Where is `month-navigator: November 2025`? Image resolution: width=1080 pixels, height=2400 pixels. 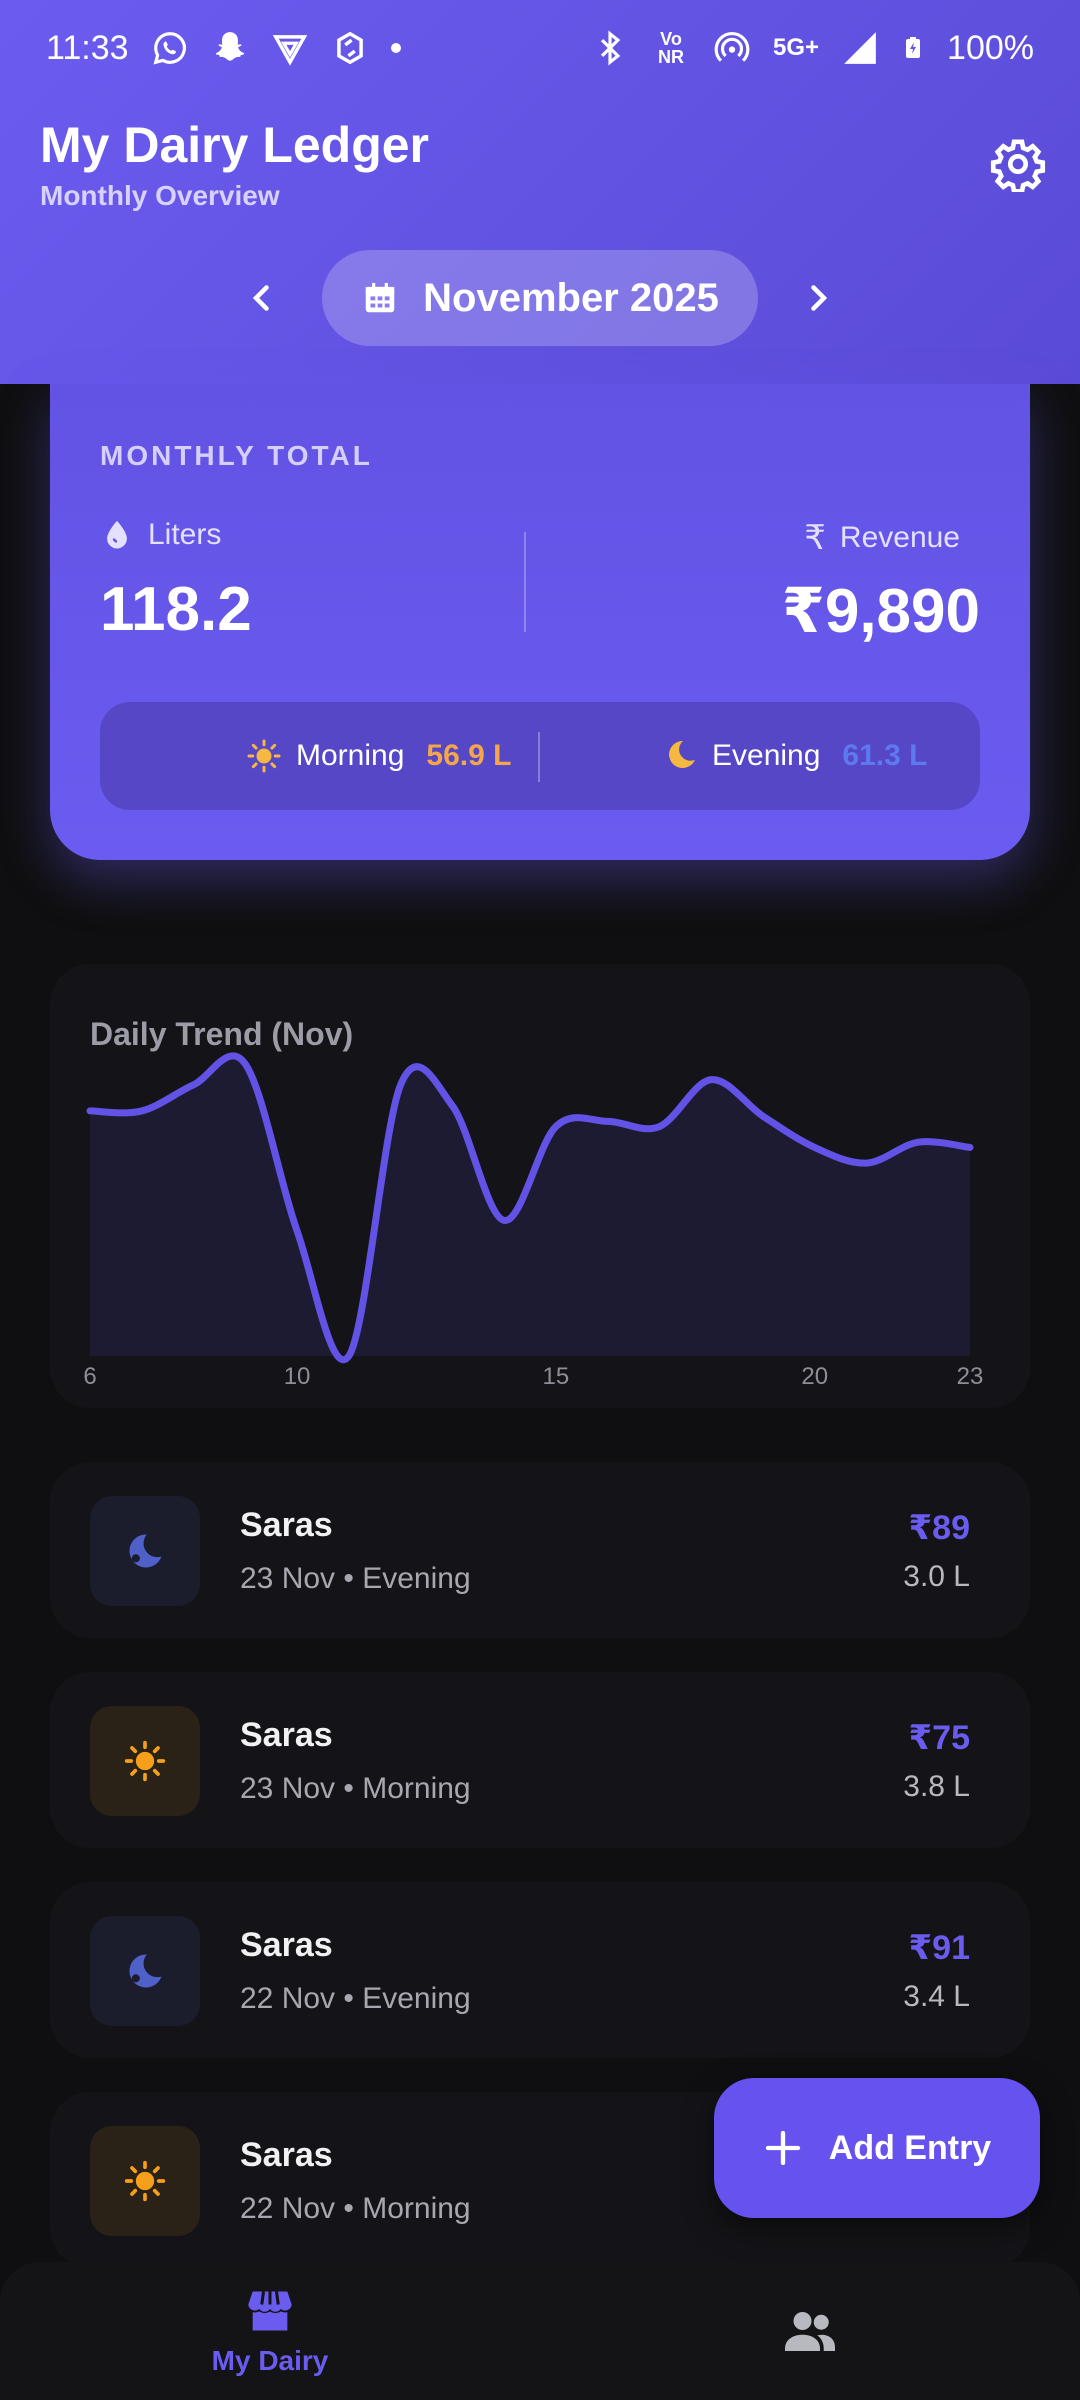 month-navigator: November 2025 is located at coordinates (540, 298).